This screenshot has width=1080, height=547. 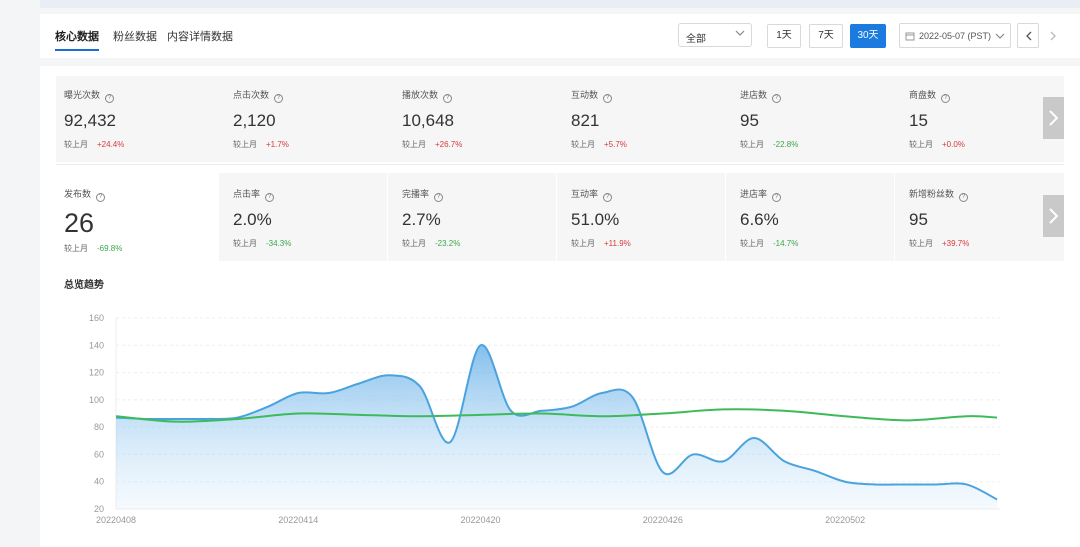 What do you see at coordinates (200, 36) in the screenshot?
I see `tab-content-detail: 内容详情数据` at bounding box center [200, 36].